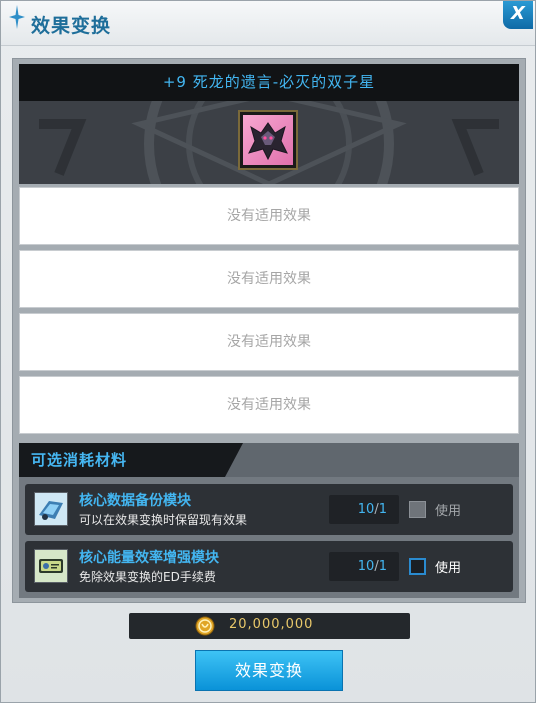 This screenshot has height=703, width=536. I want to click on material-description: 可以在效果变换时保留现有效果, so click(163, 520).